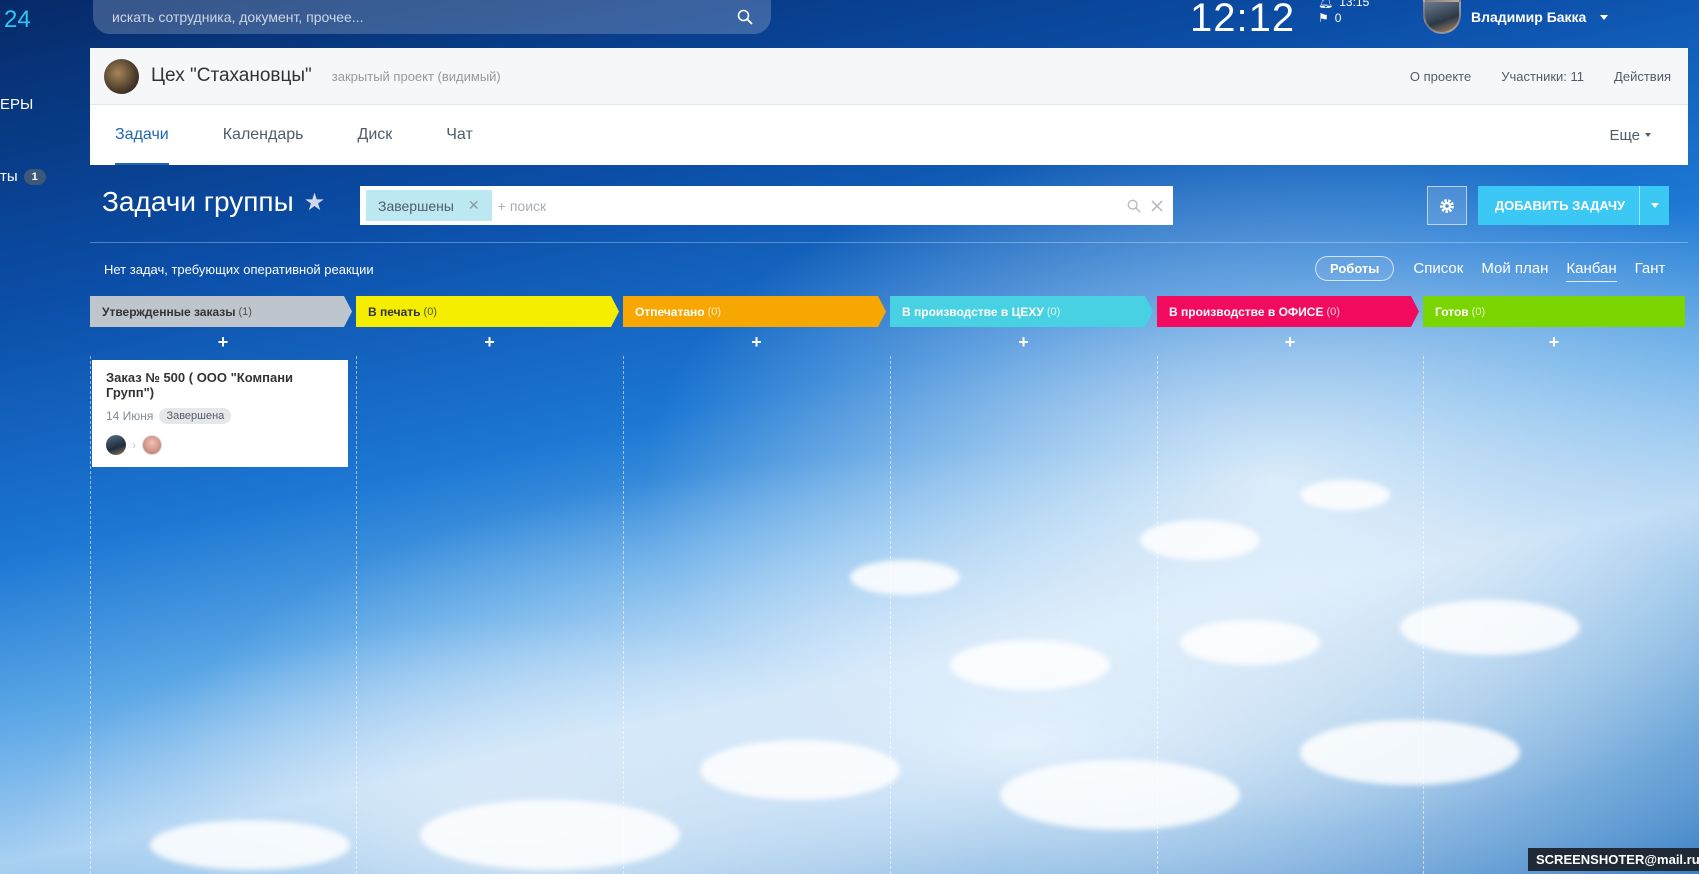 The height and width of the screenshot is (874, 1699). Describe the element at coordinates (1157, 205) in the screenshot. I see `clear-icon` at that location.